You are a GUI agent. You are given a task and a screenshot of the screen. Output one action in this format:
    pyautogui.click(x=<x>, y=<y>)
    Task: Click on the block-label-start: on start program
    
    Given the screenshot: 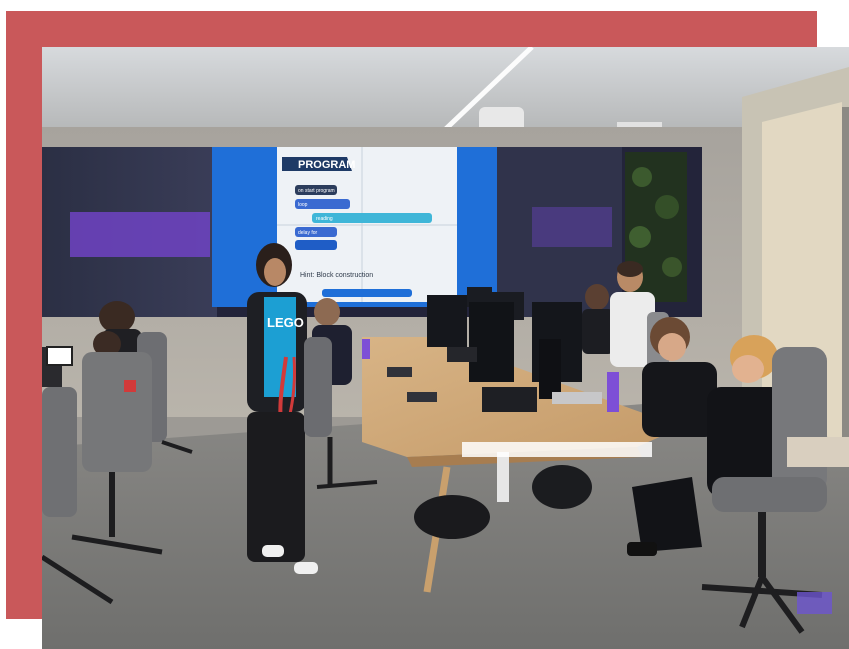 What is the action you would take?
    pyautogui.click(x=316, y=191)
    